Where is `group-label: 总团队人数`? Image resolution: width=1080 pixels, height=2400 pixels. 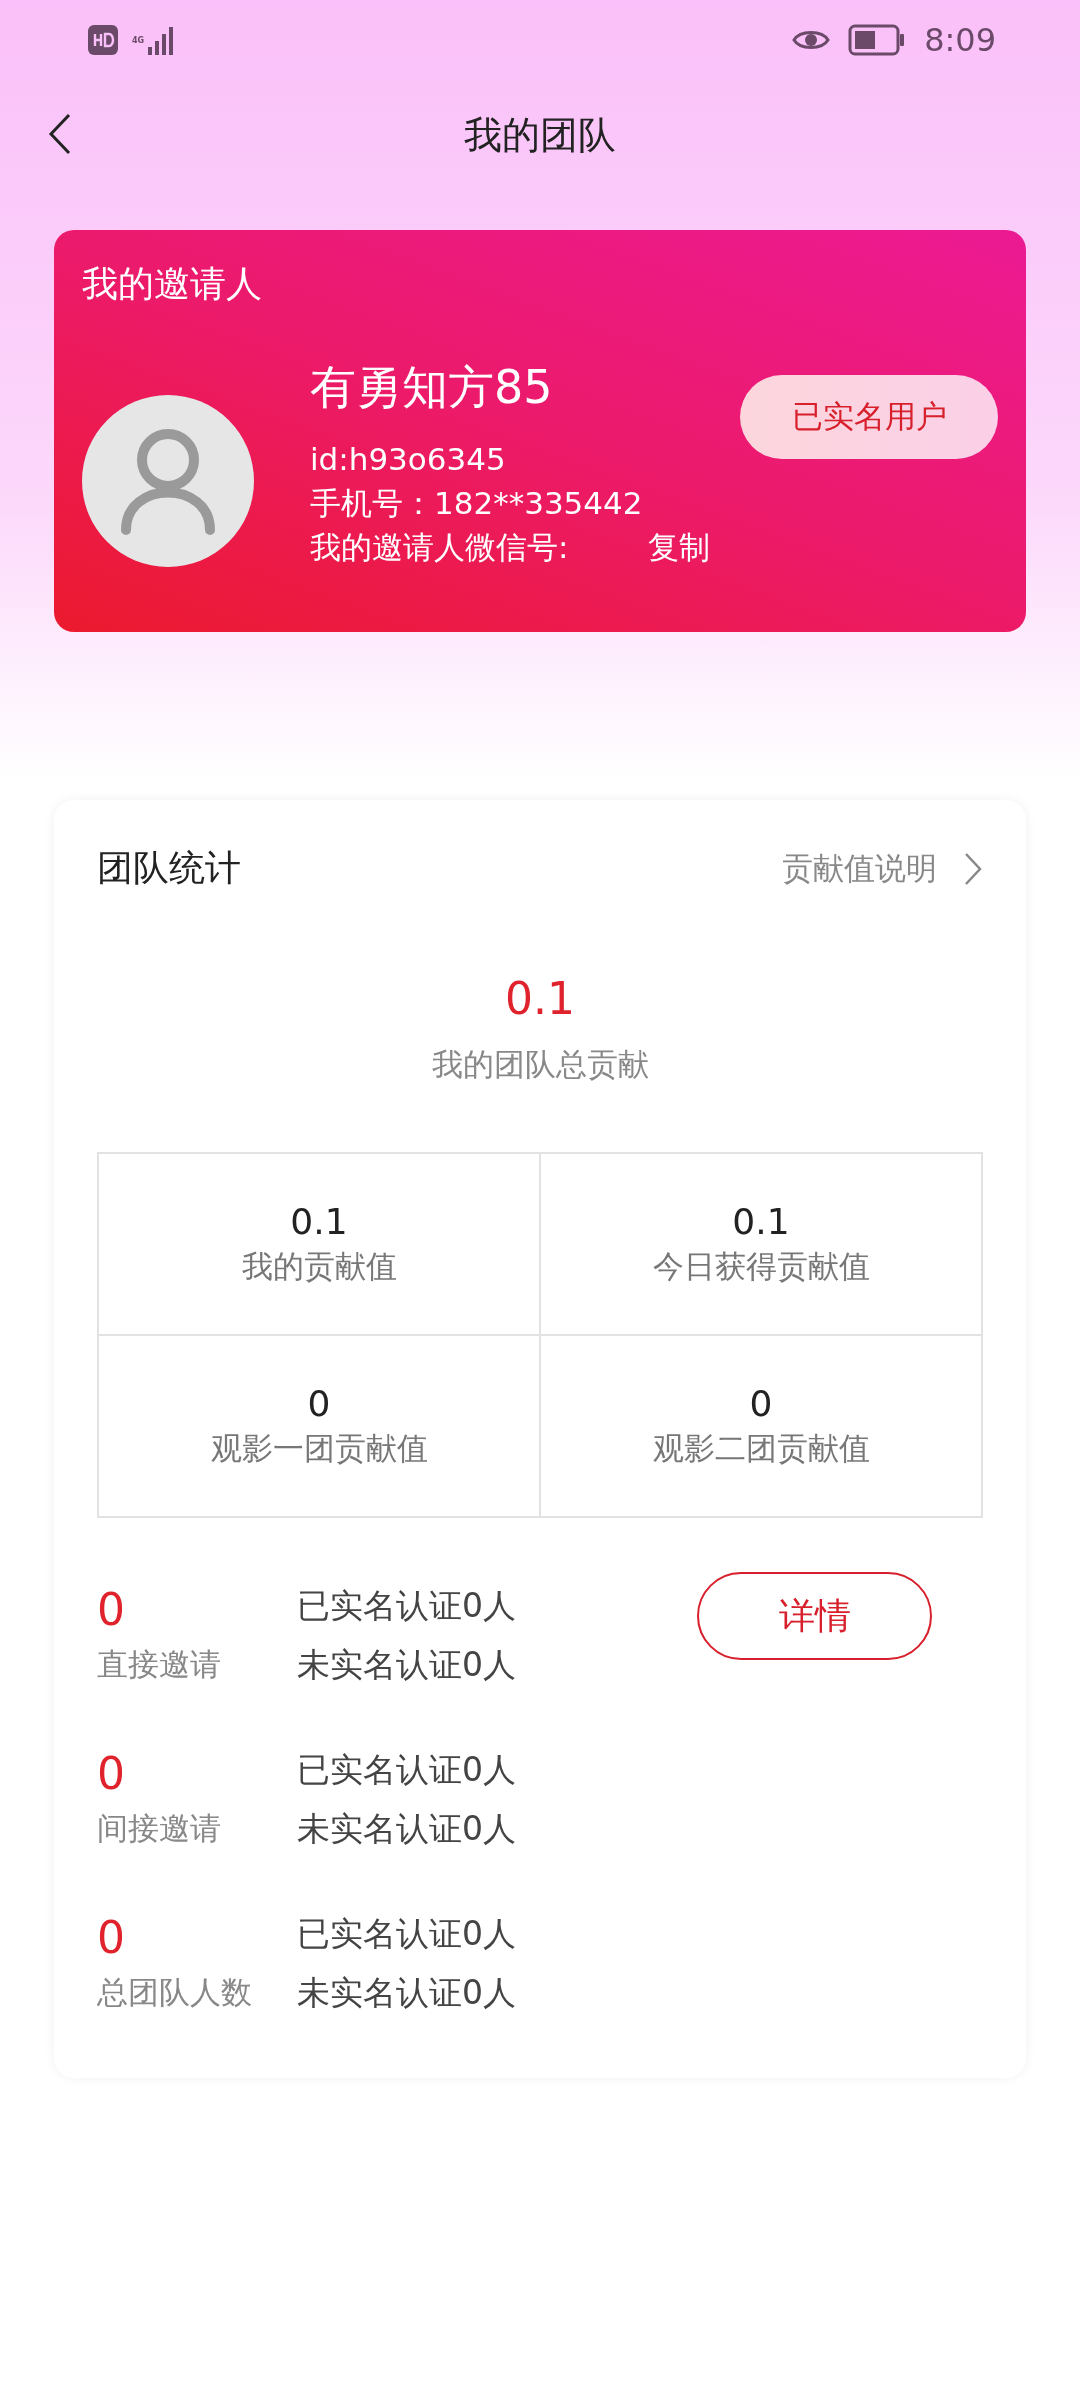 group-label: 总团队人数 is located at coordinates (175, 1992).